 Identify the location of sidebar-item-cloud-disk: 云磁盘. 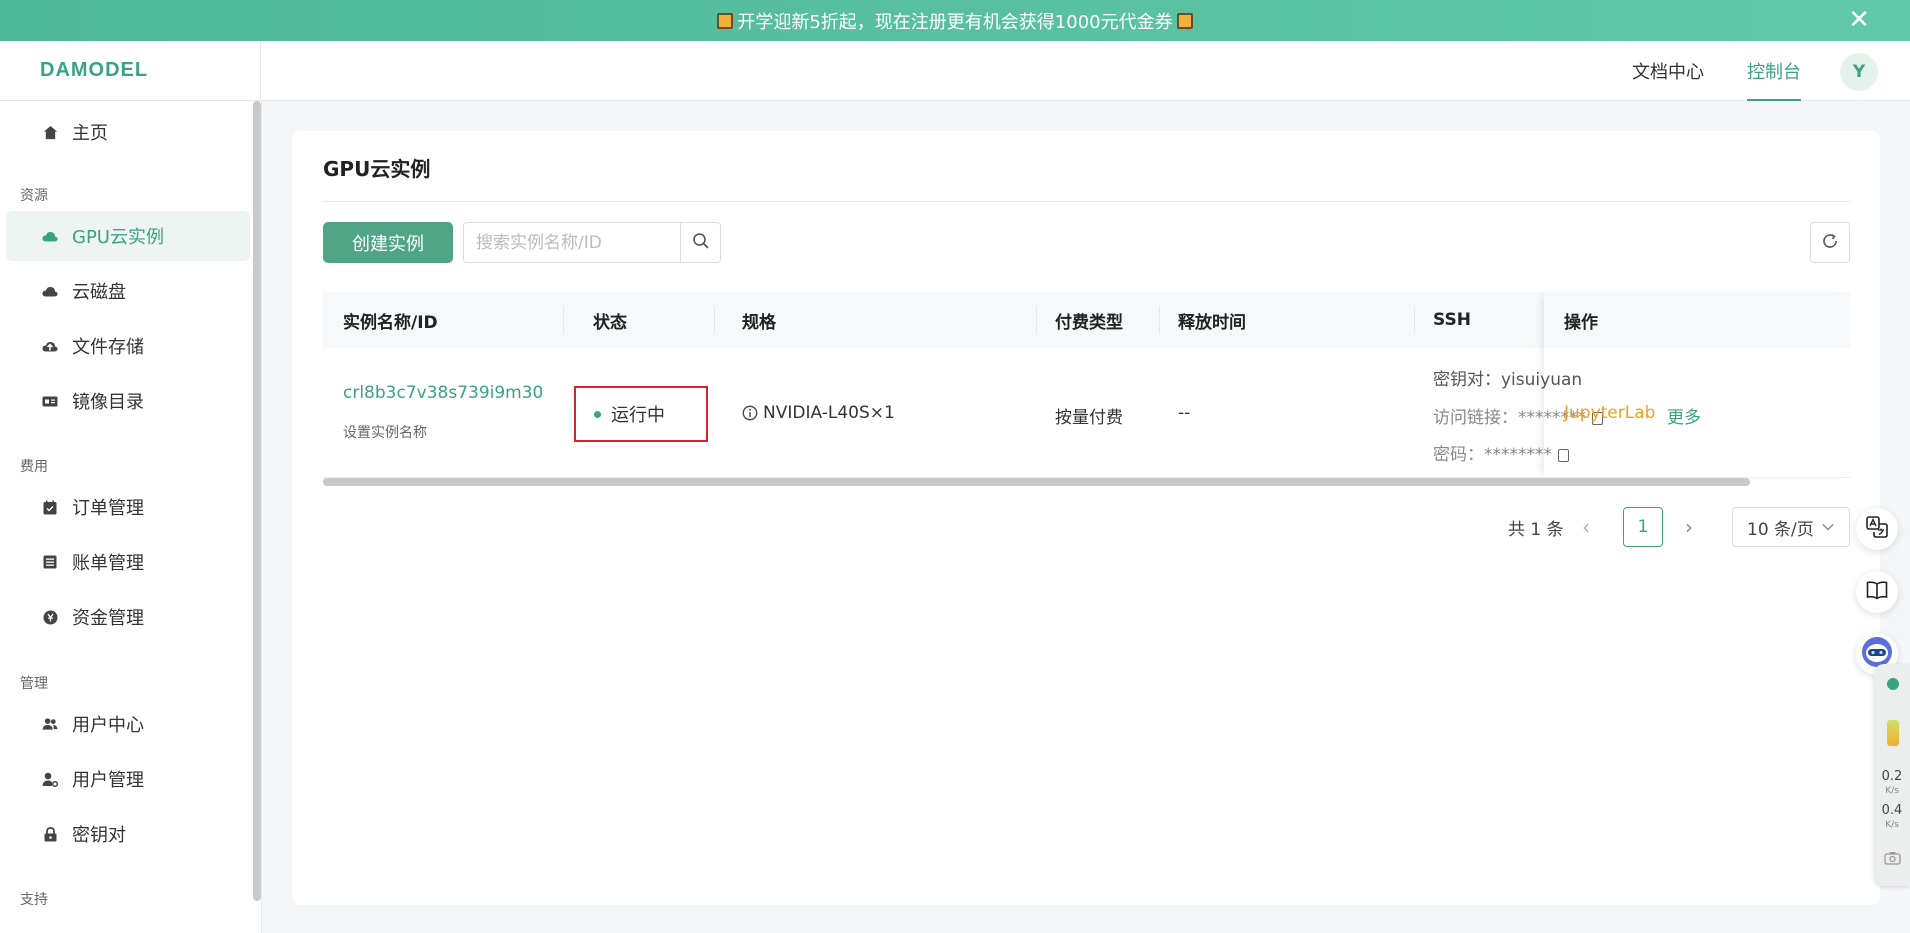
(128, 291).